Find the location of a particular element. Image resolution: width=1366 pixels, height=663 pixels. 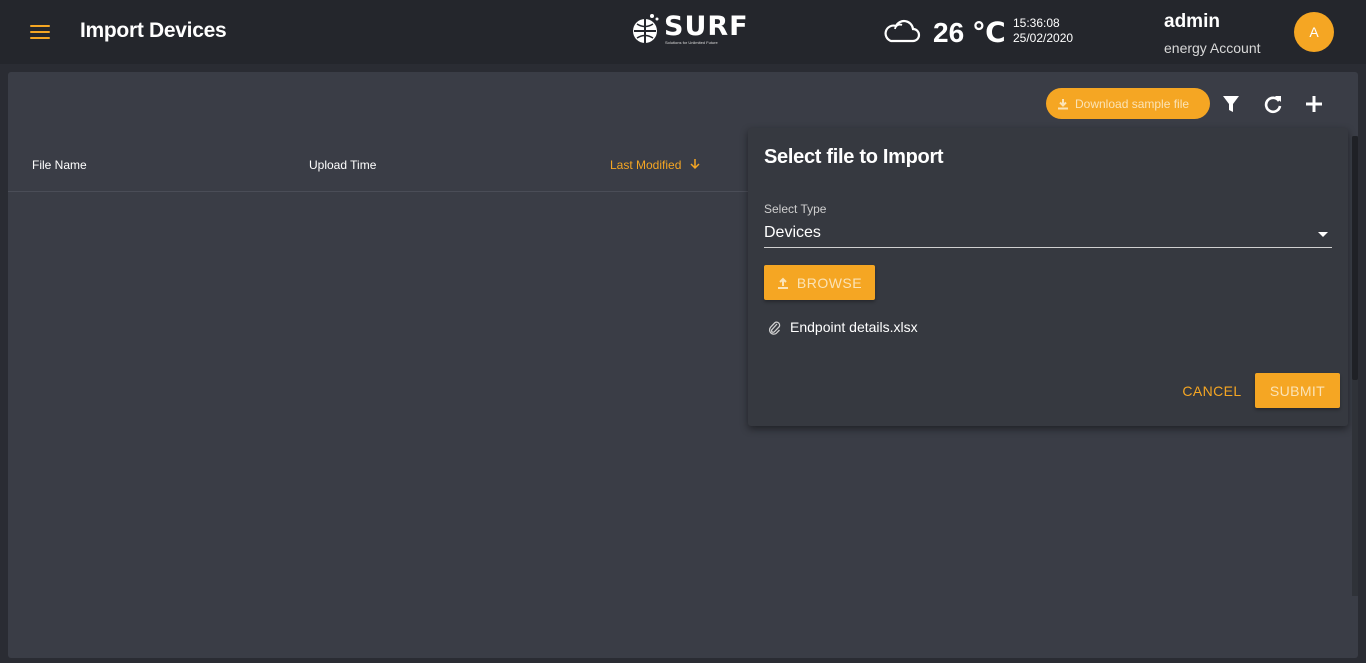

current-time: 15:36:08 is located at coordinates (1036, 23).